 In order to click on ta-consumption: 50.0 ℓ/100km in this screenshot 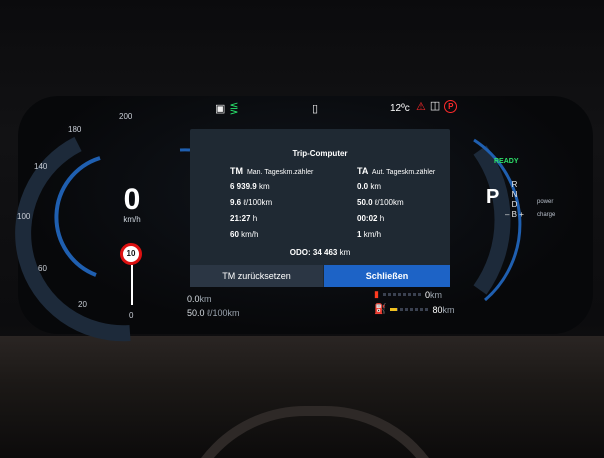, I will do `click(380, 202)`.